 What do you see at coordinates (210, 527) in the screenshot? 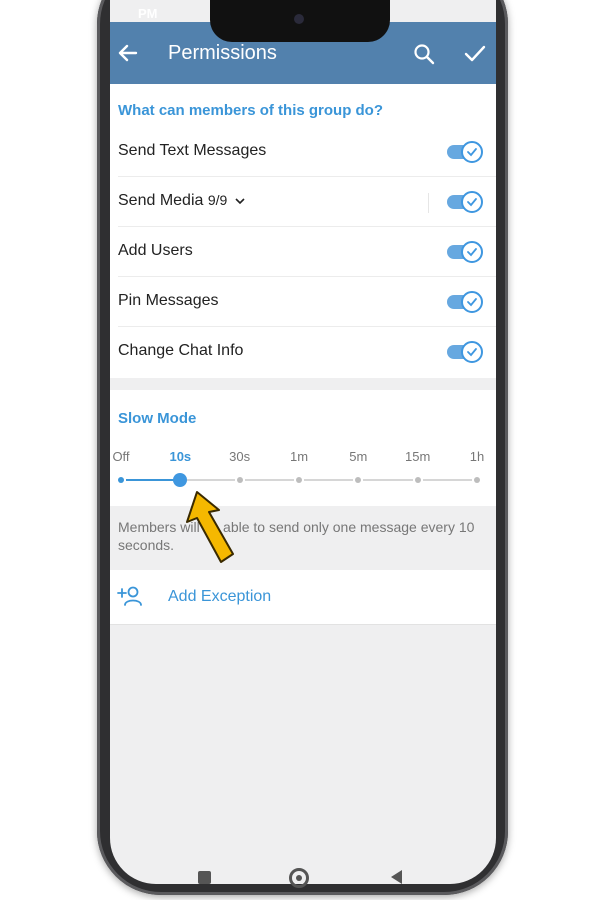
I see `annotation-arrow` at bounding box center [210, 527].